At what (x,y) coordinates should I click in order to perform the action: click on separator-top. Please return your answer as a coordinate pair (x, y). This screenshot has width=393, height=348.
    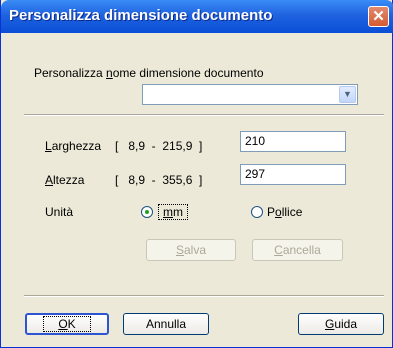
    Looking at the image, I should click on (204, 115).